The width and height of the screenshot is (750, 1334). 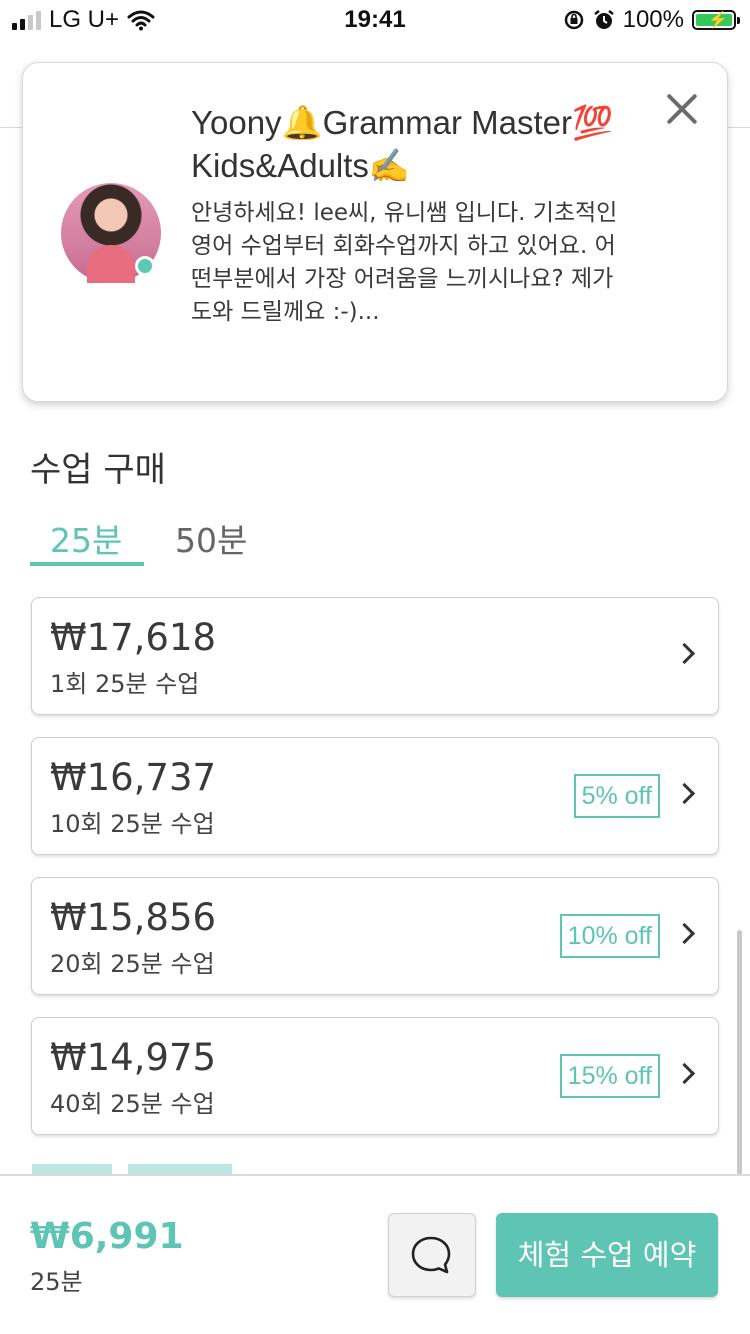 What do you see at coordinates (133, 777) in the screenshot?
I see `package-price: ₩16,737` at bounding box center [133, 777].